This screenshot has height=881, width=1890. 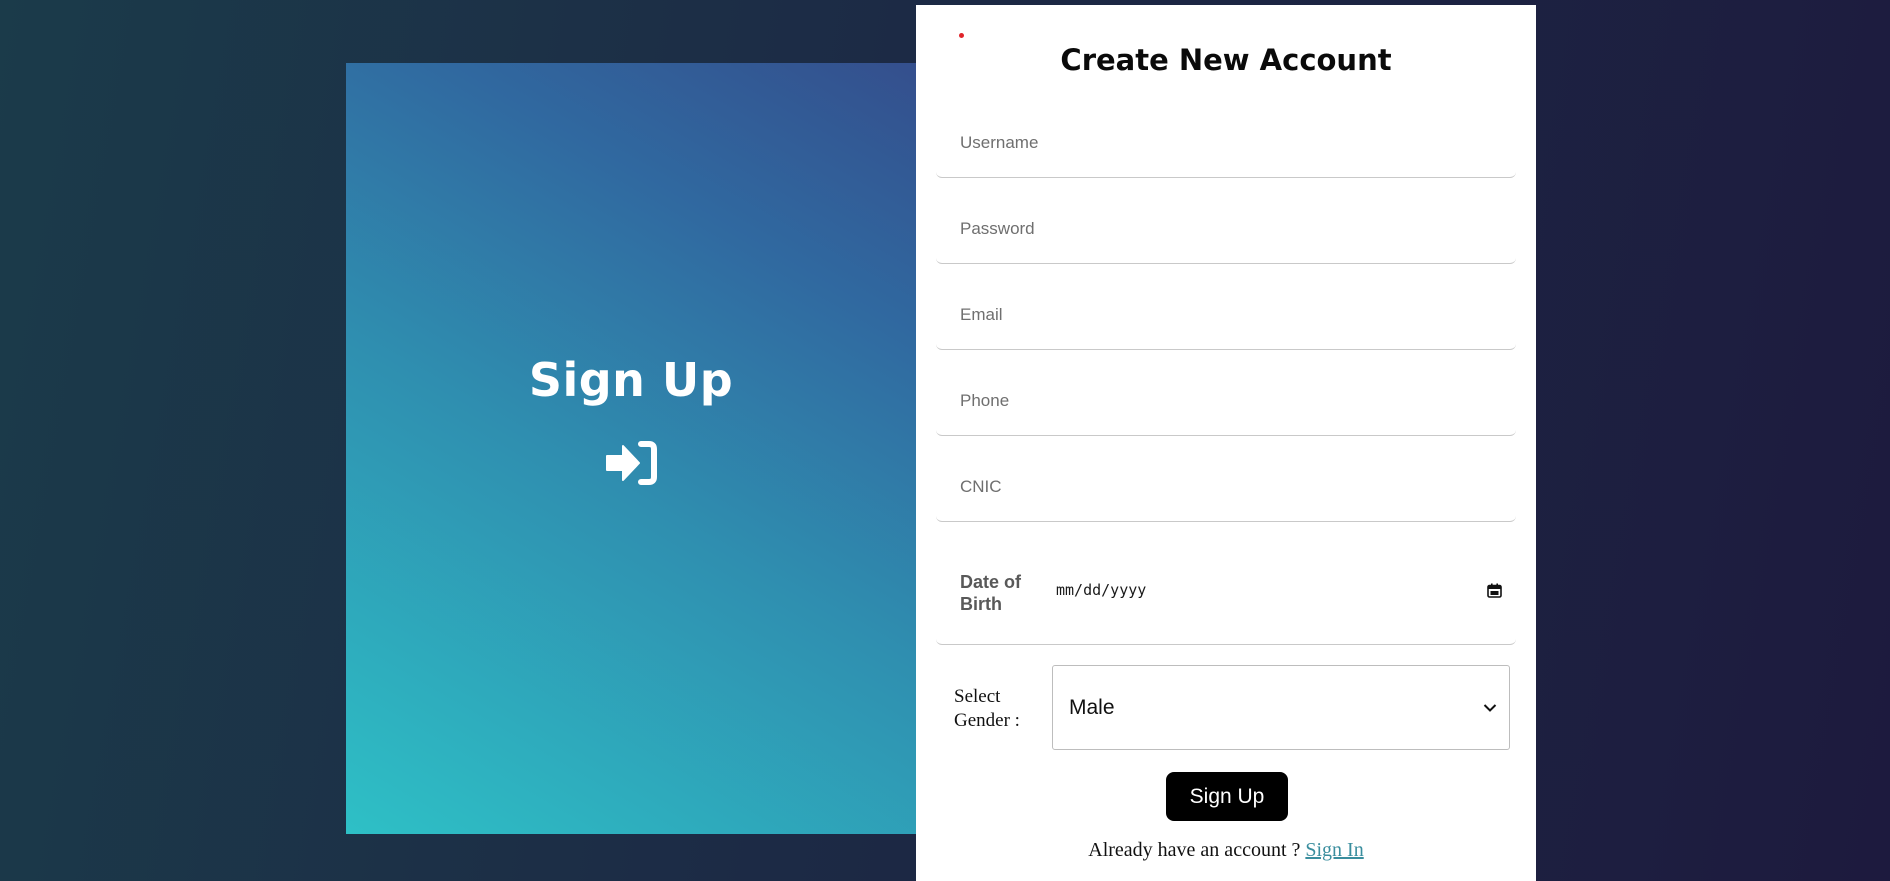 I want to click on phone-field-wrapper, so click(x=1226, y=401).